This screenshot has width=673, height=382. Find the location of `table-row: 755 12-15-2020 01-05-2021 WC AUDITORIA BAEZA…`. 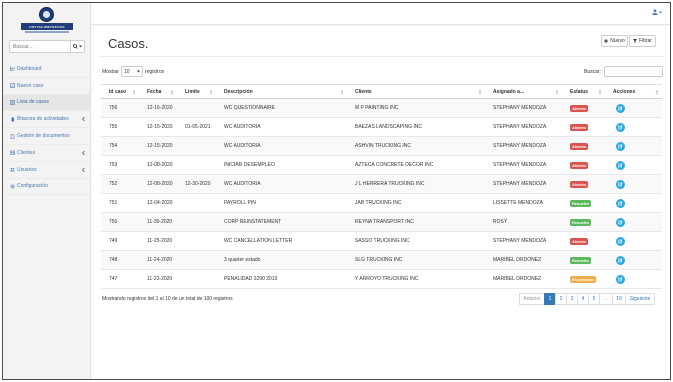

table-row: 755 12-15-2020 01-05-2021 WC AUDITORIA BAEZA… is located at coordinates (381, 127).